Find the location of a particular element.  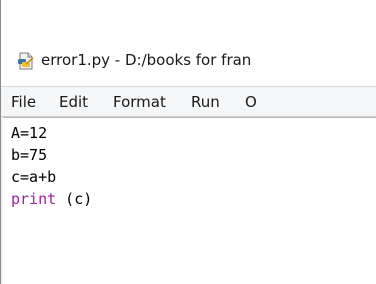

menu-bar: File Edit Format Run O is located at coordinates (188, 102).